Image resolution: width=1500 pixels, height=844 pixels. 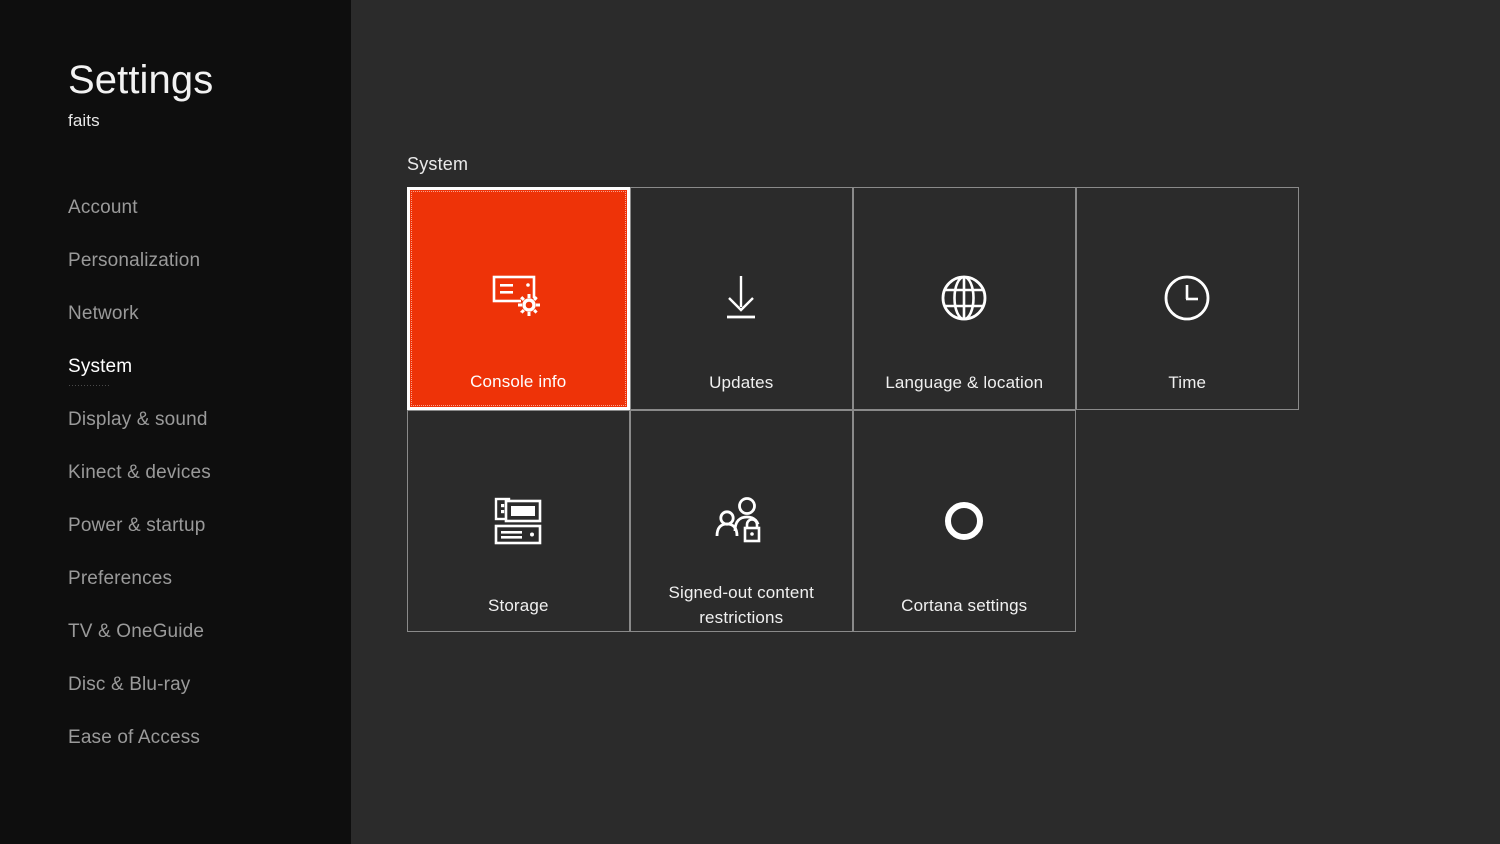 I want to click on tile-time: Time, so click(x=1187, y=298).